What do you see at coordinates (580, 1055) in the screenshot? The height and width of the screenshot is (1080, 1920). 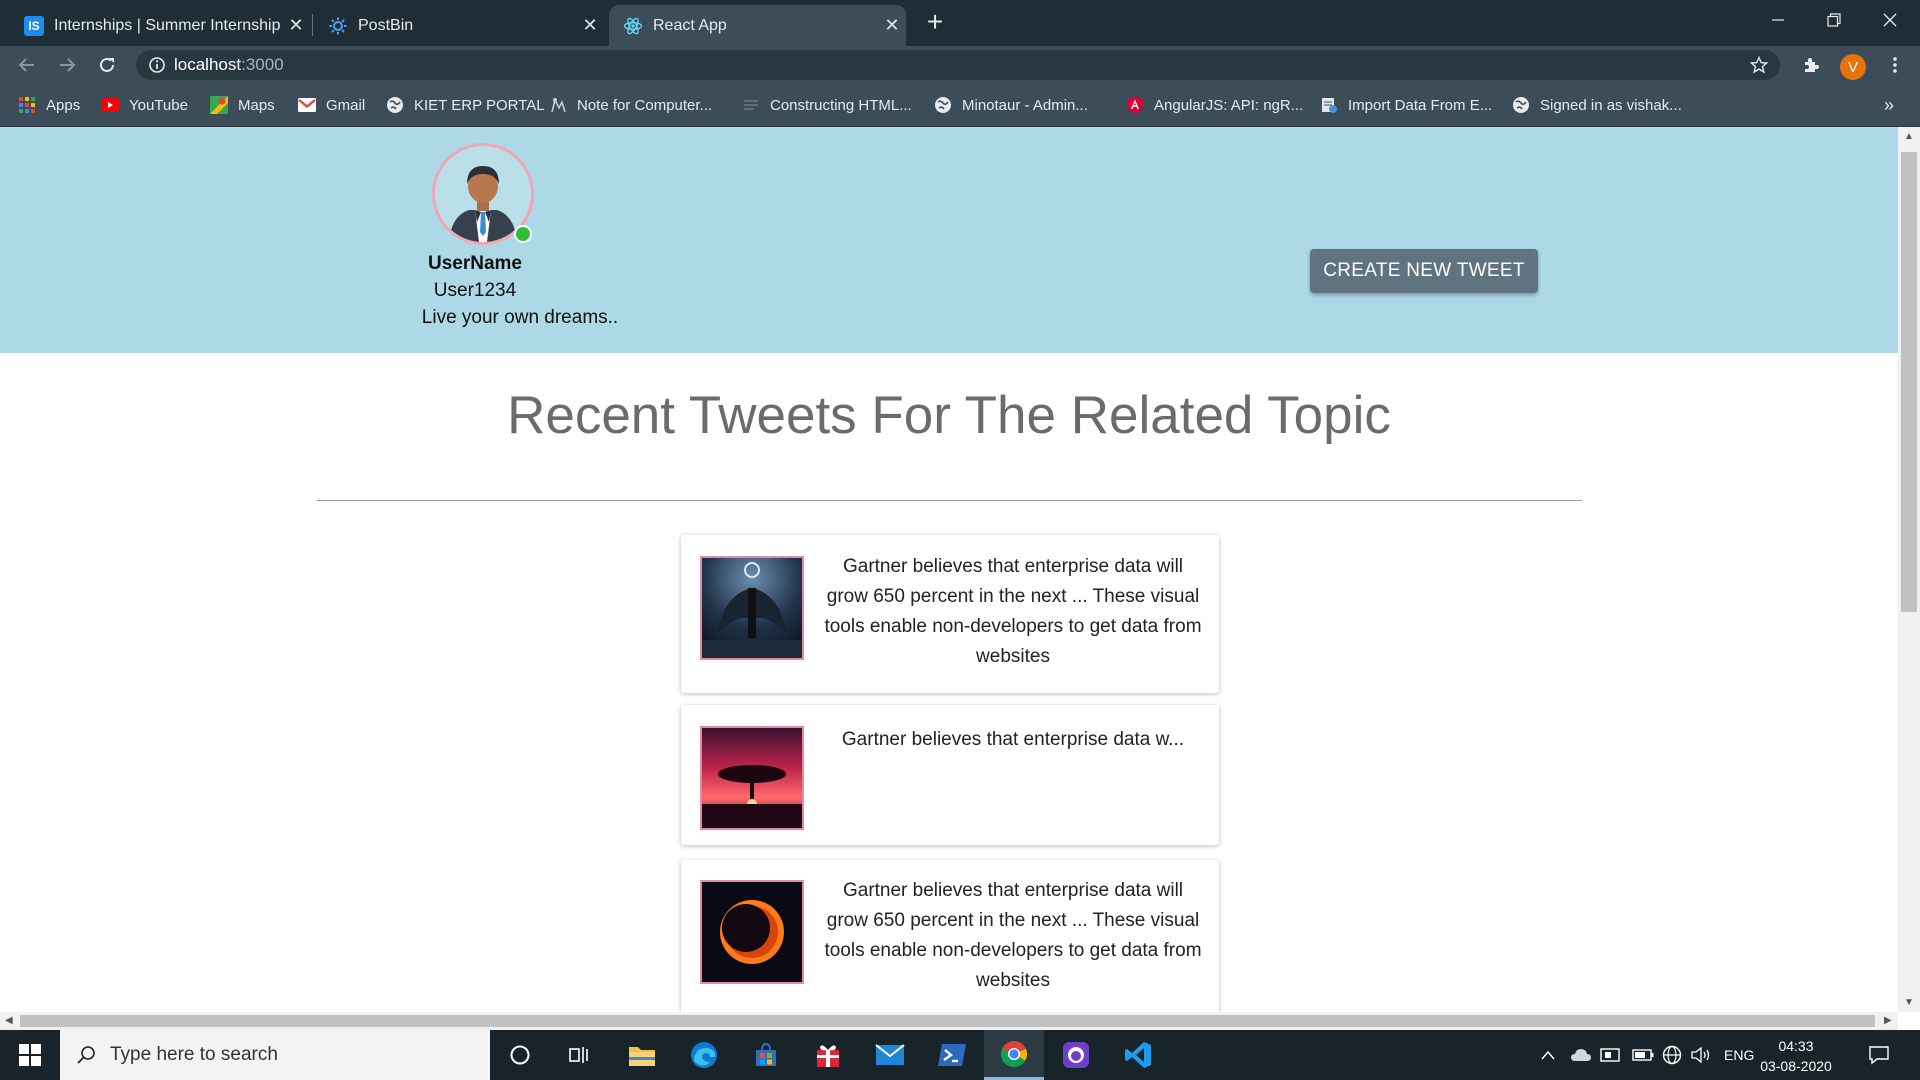 I see `task-view-icon` at bounding box center [580, 1055].